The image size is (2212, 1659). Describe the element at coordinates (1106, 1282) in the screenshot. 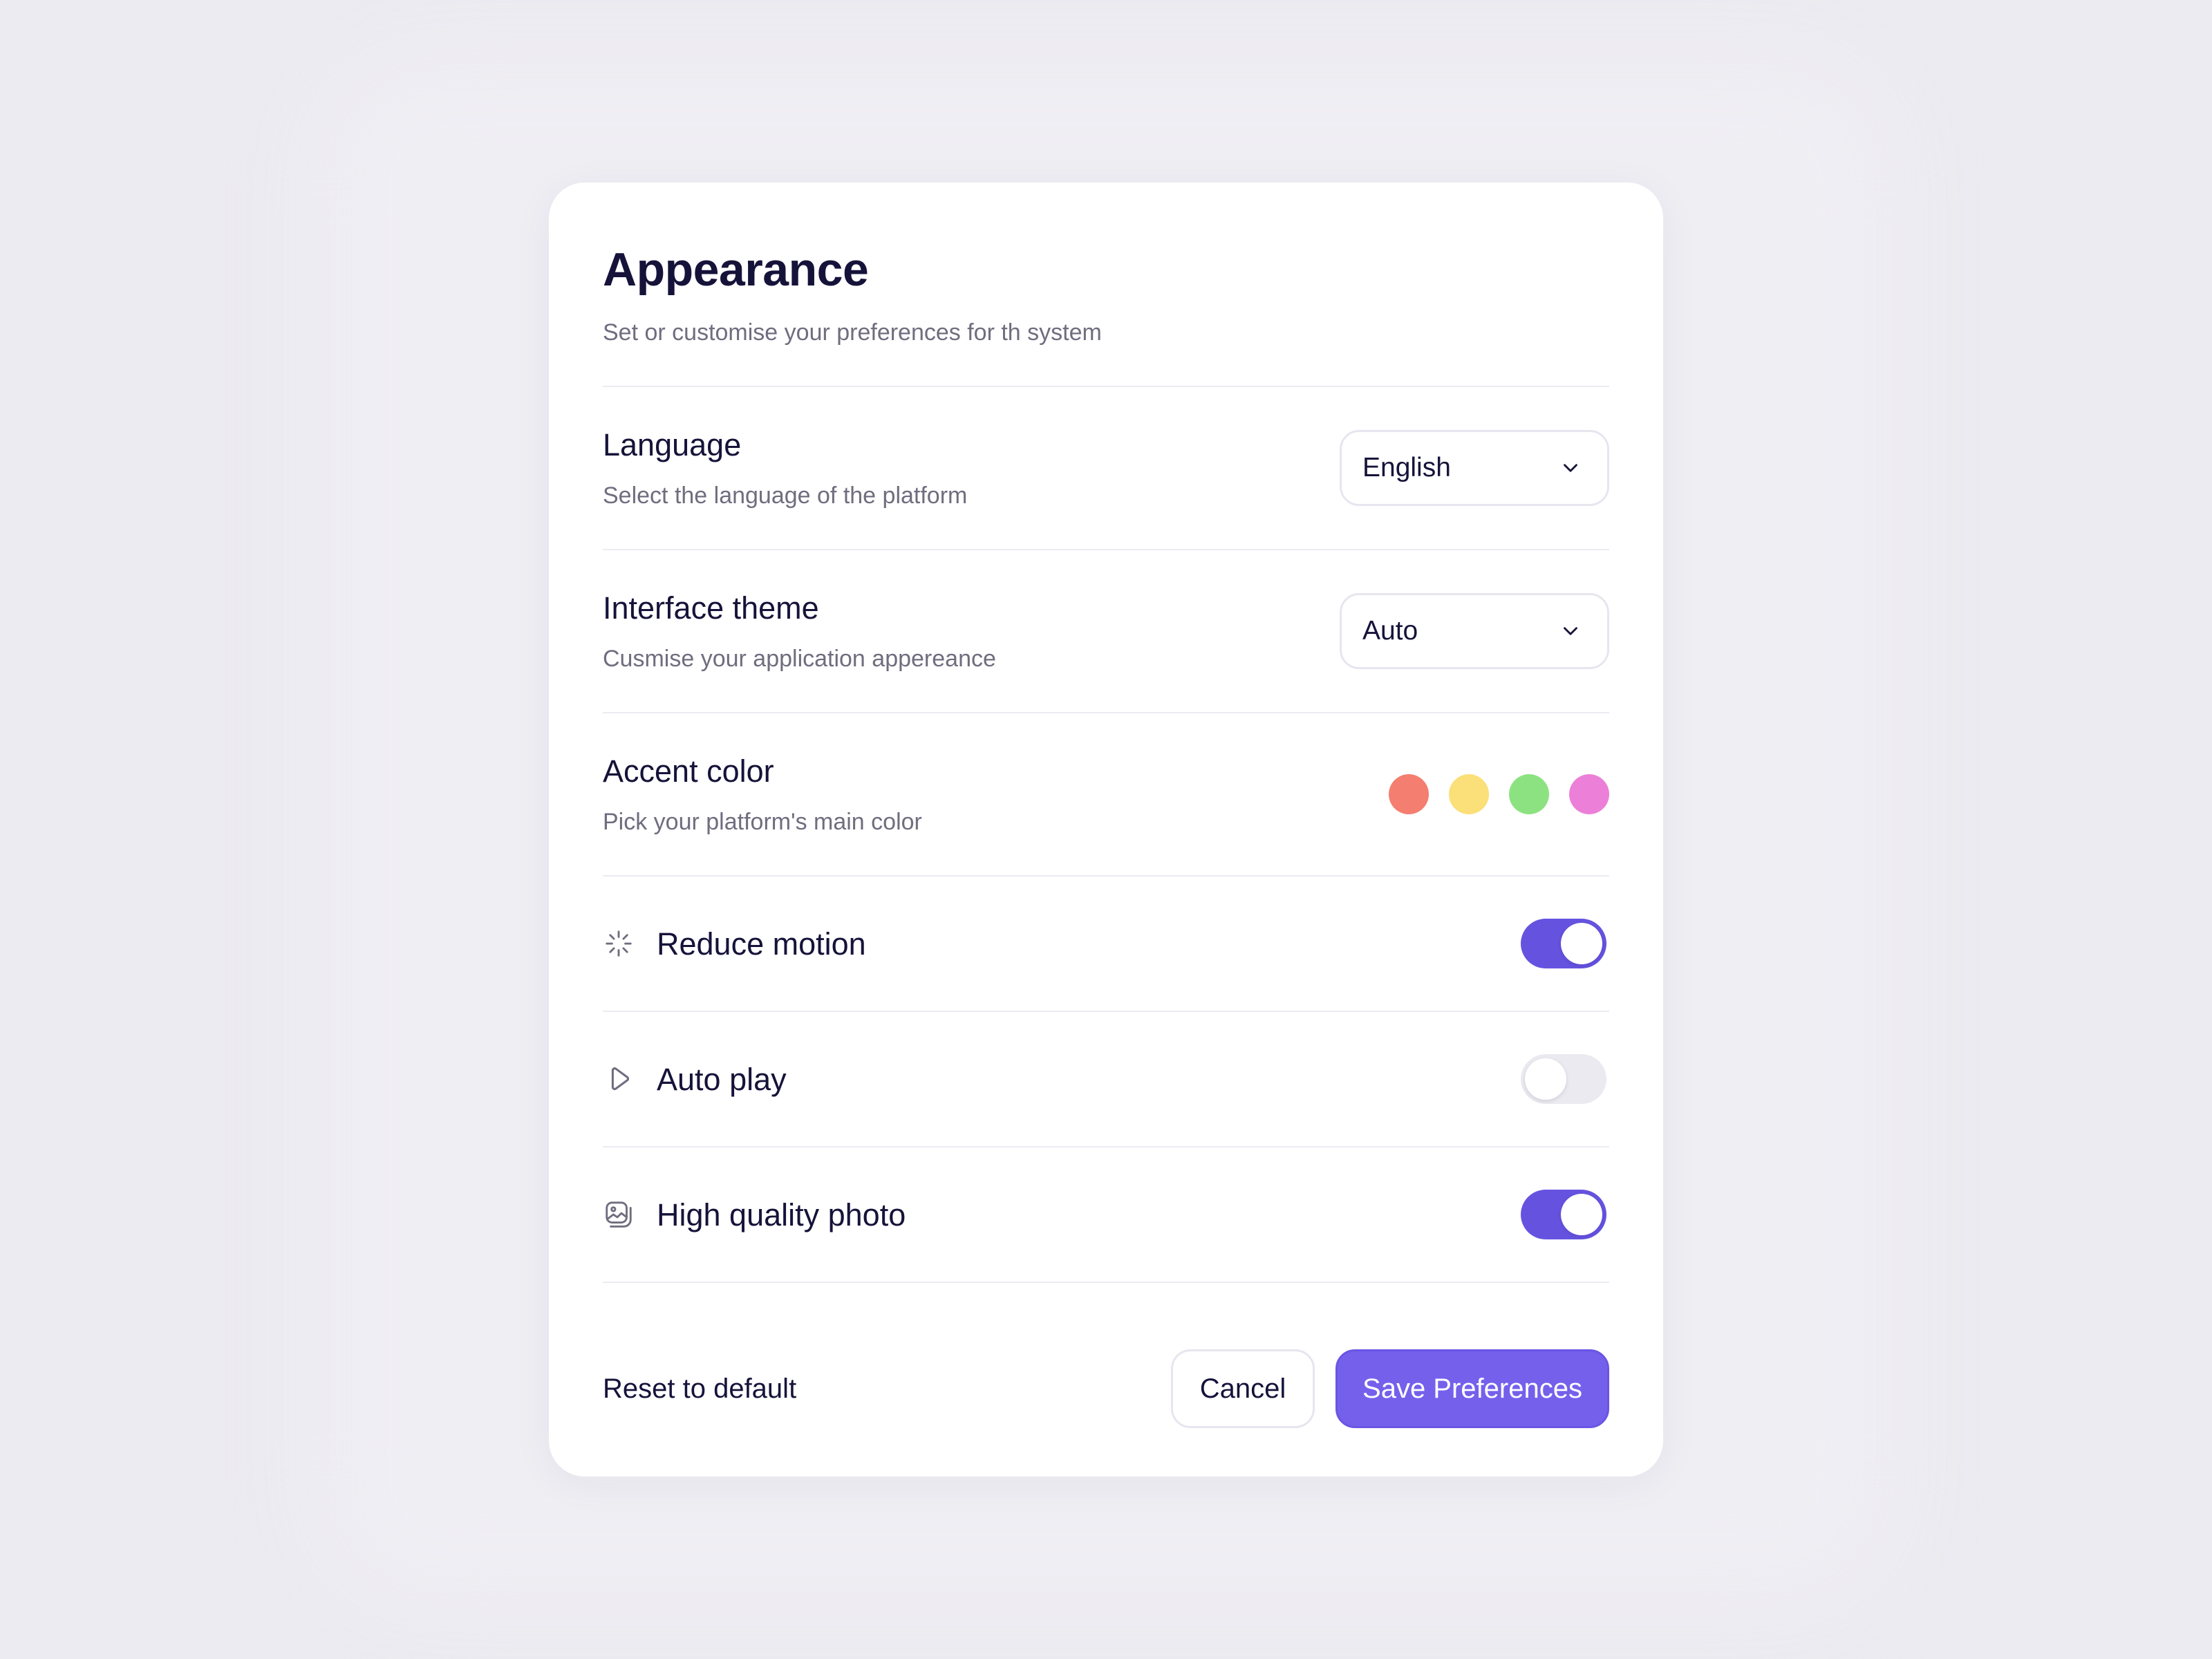

I see `divider` at that location.